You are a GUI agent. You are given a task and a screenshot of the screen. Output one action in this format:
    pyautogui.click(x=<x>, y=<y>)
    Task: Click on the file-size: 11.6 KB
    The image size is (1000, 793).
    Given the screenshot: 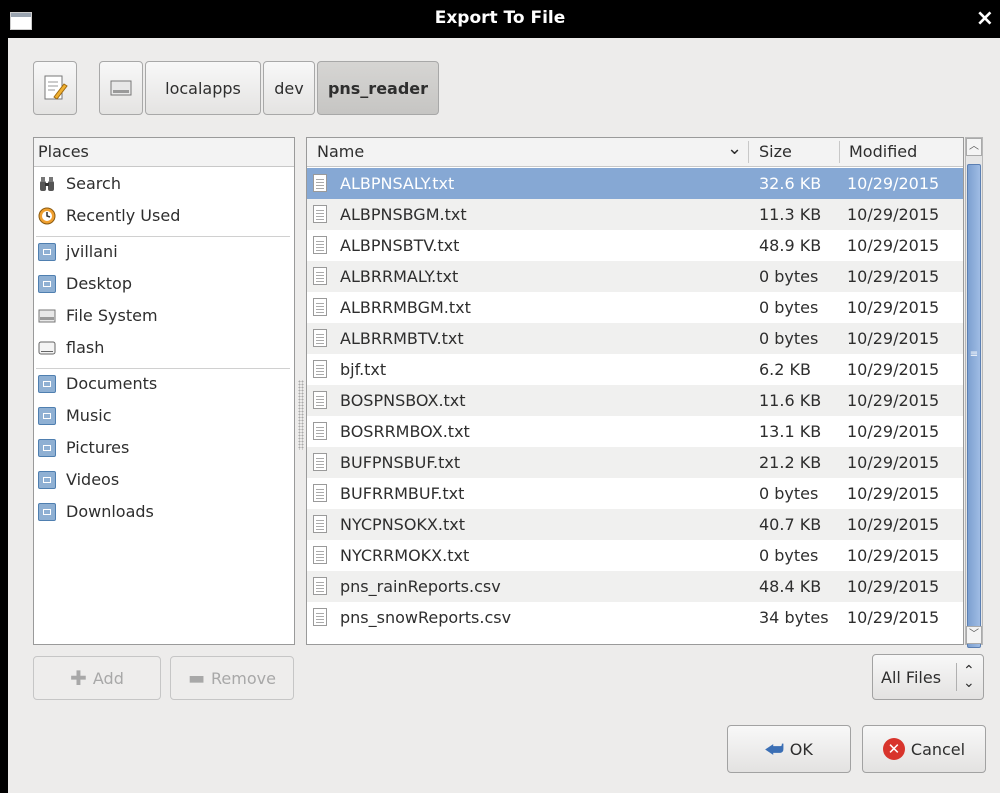 What is the action you would take?
    pyautogui.click(x=790, y=400)
    